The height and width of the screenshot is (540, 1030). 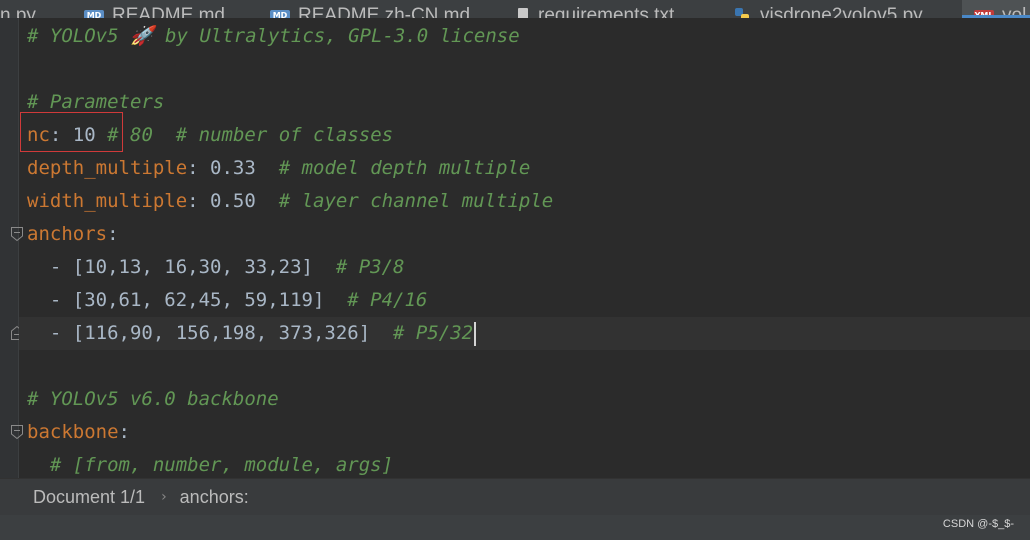 I want to click on code-line-9: - [30,61, 62,45, 59,119] # P4/16, so click(x=524, y=300).